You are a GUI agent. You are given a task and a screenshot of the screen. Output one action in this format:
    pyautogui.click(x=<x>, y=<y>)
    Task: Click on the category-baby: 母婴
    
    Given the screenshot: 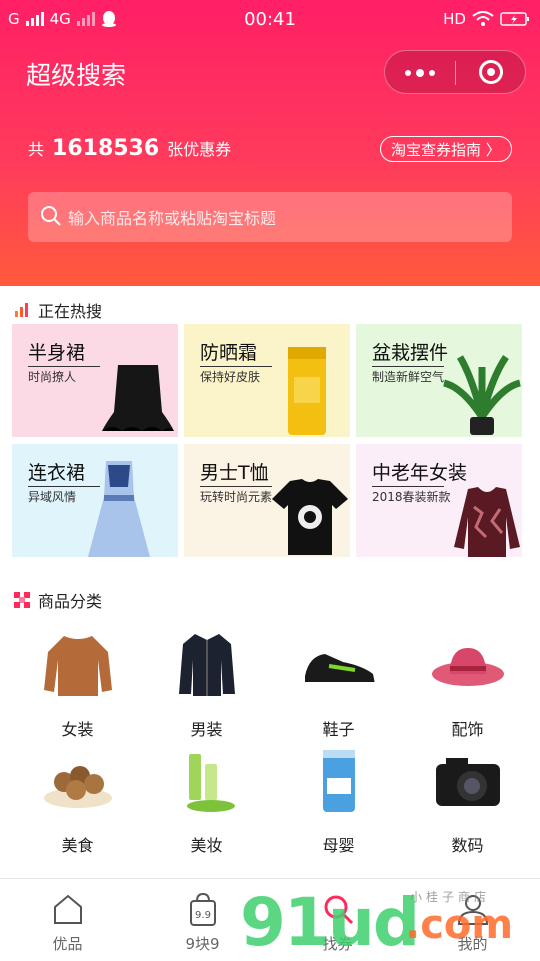 What is the action you would take?
    pyautogui.click(x=338, y=801)
    